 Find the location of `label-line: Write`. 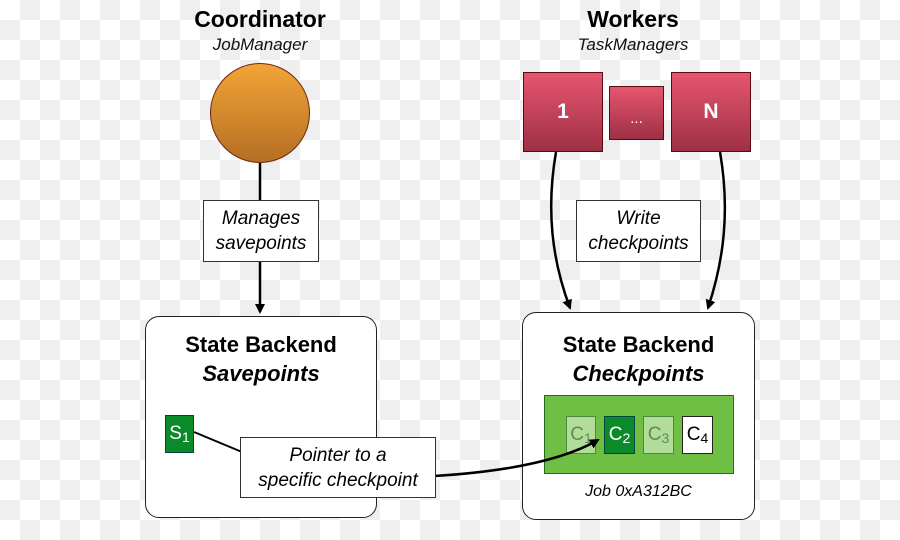

label-line: Write is located at coordinates (638, 218).